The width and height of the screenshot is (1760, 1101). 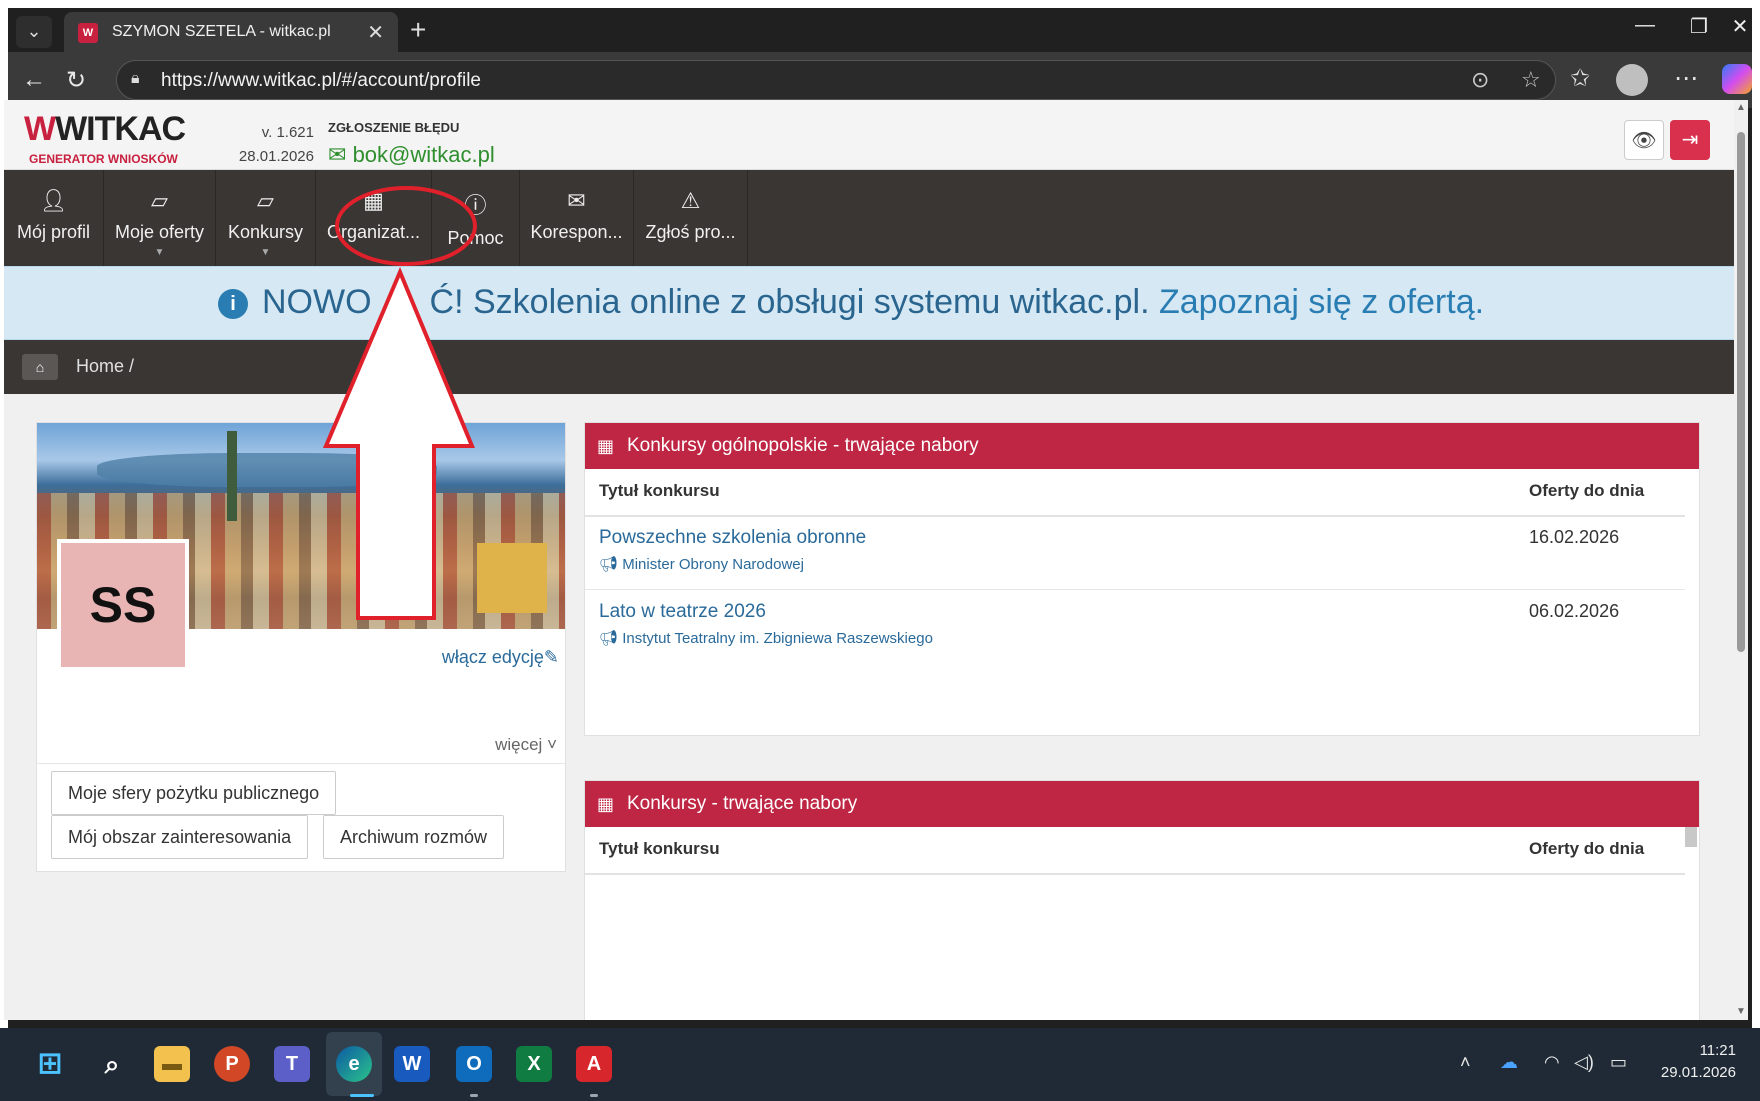 What do you see at coordinates (54, 218) in the screenshot?
I see `nav-my-profile: 👤︎ Mój profil` at bounding box center [54, 218].